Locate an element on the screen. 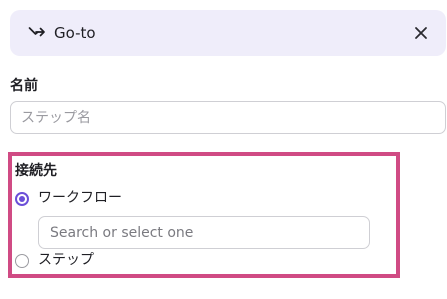 This screenshot has height=299, width=447. workflow-option-label: ワークフロー is located at coordinates (80, 198).